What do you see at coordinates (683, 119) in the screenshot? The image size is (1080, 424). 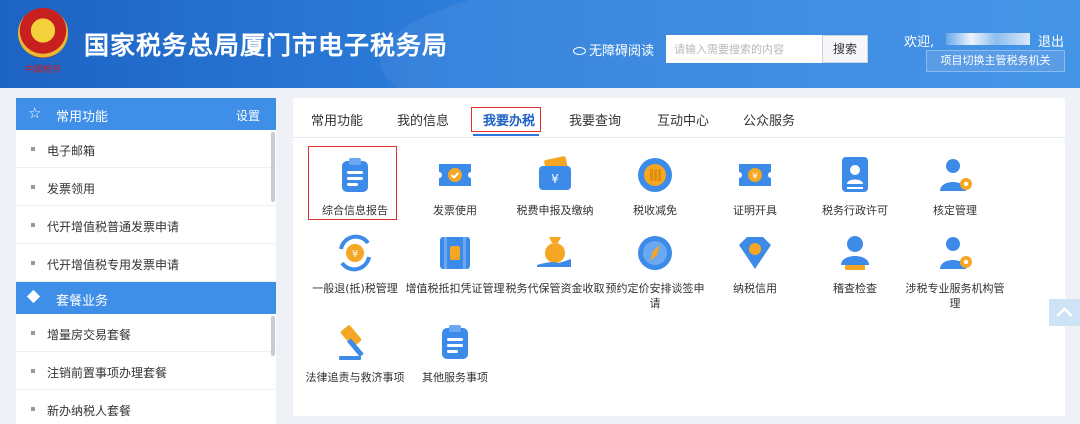 I see `tab-interaction-center: 互动中心` at bounding box center [683, 119].